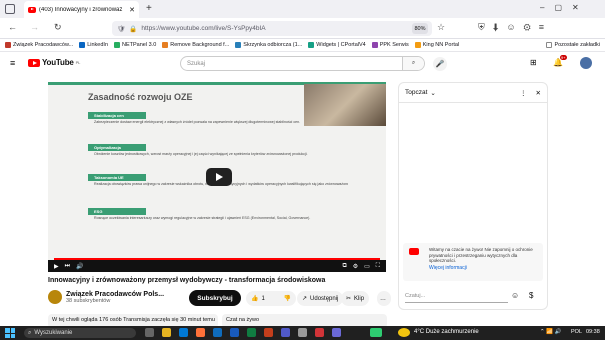 The width and height of the screenshot is (605, 340). Describe the element at coordinates (515, 27) in the screenshot. I see `toolbar-icons: ⛨⬇☺⚙≡` at that location.